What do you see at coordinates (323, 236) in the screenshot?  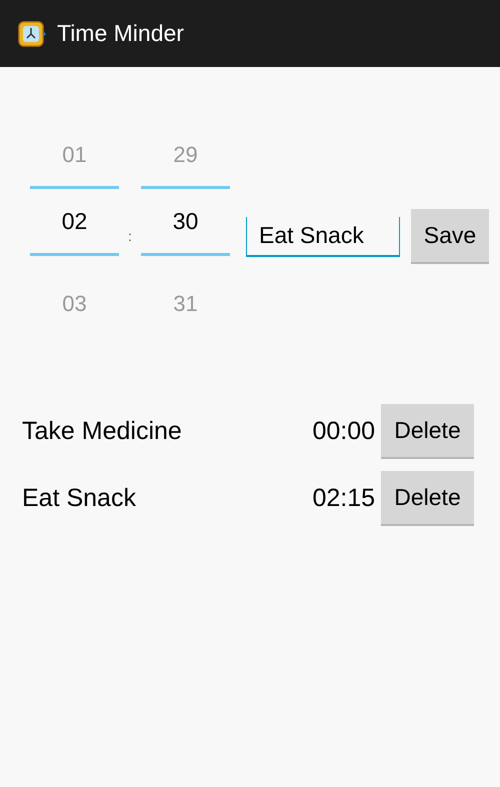 I see `text-field: Eat Snack` at bounding box center [323, 236].